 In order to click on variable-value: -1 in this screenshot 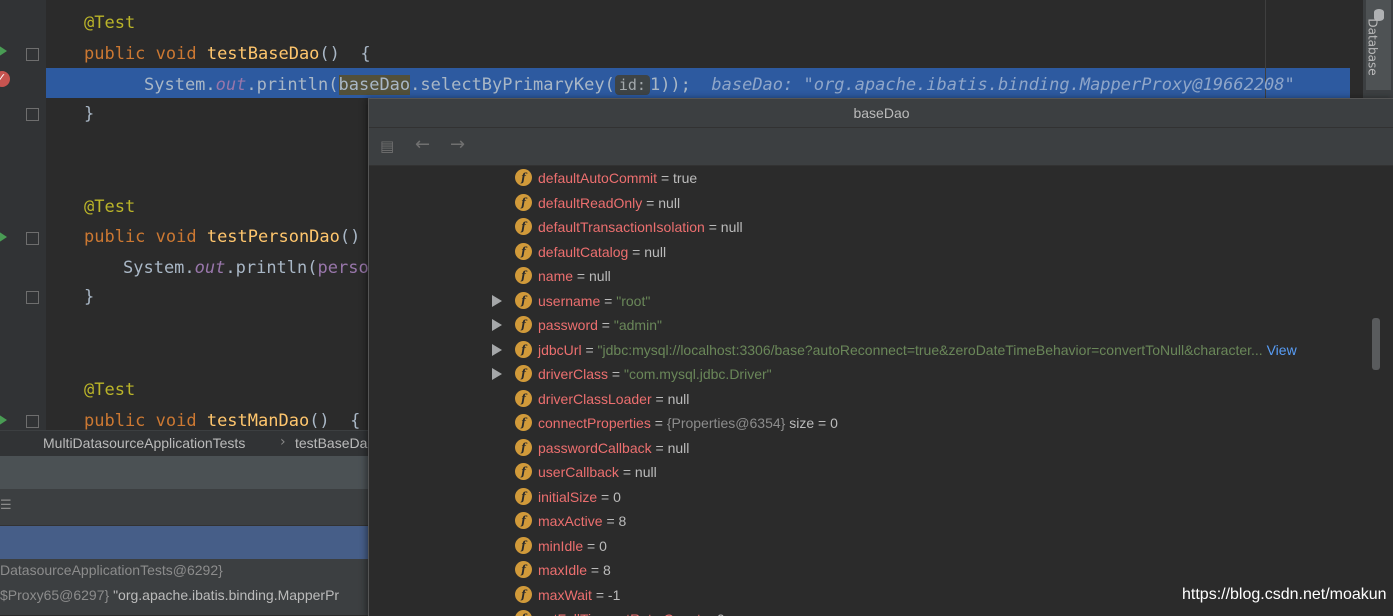, I will do `click(614, 594)`.